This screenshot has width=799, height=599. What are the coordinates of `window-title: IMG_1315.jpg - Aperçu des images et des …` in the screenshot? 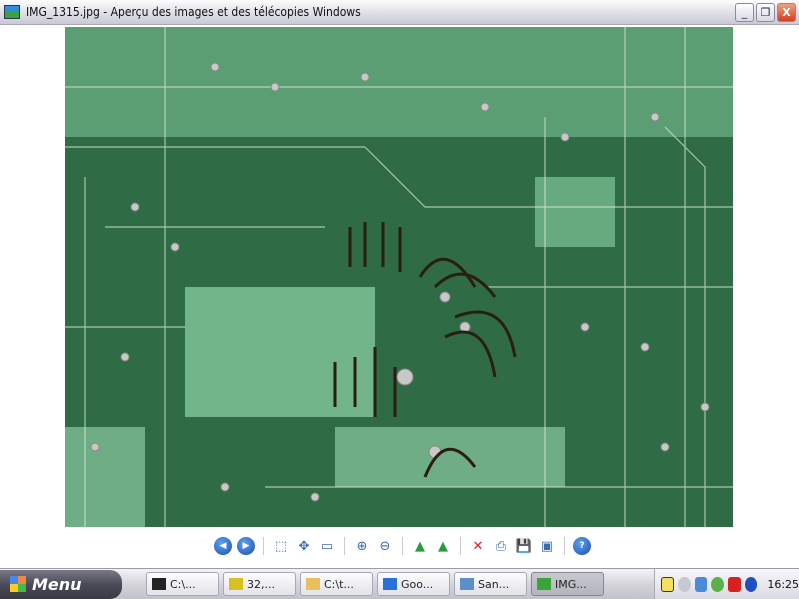 It's located at (193, 12).